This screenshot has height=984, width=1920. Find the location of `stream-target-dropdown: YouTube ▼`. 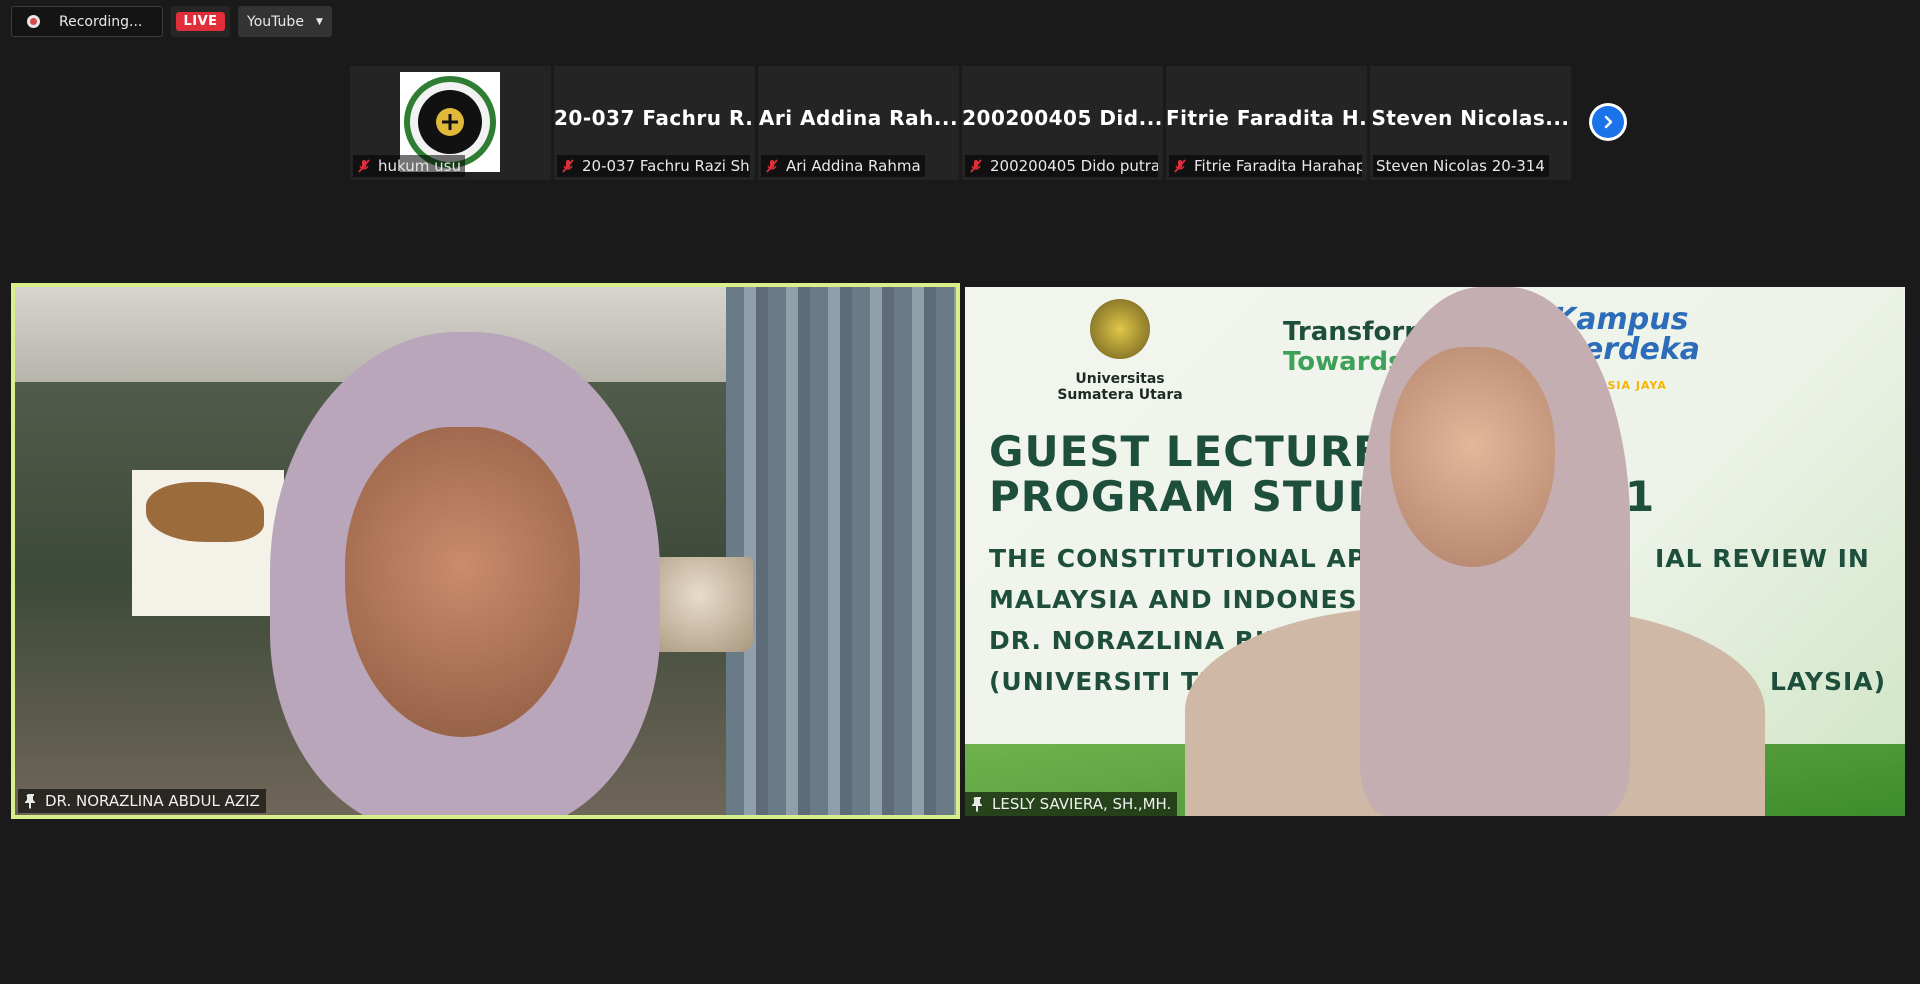

stream-target-dropdown: YouTube ▼ is located at coordinates (285, 21).